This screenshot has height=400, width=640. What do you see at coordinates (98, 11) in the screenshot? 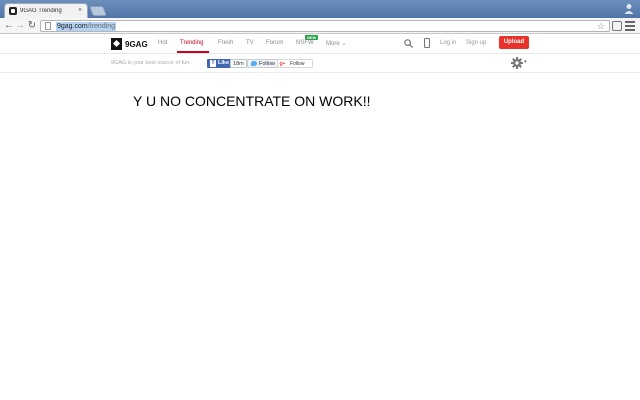
I see `new-tab-button` at bounding box center [98, 11].